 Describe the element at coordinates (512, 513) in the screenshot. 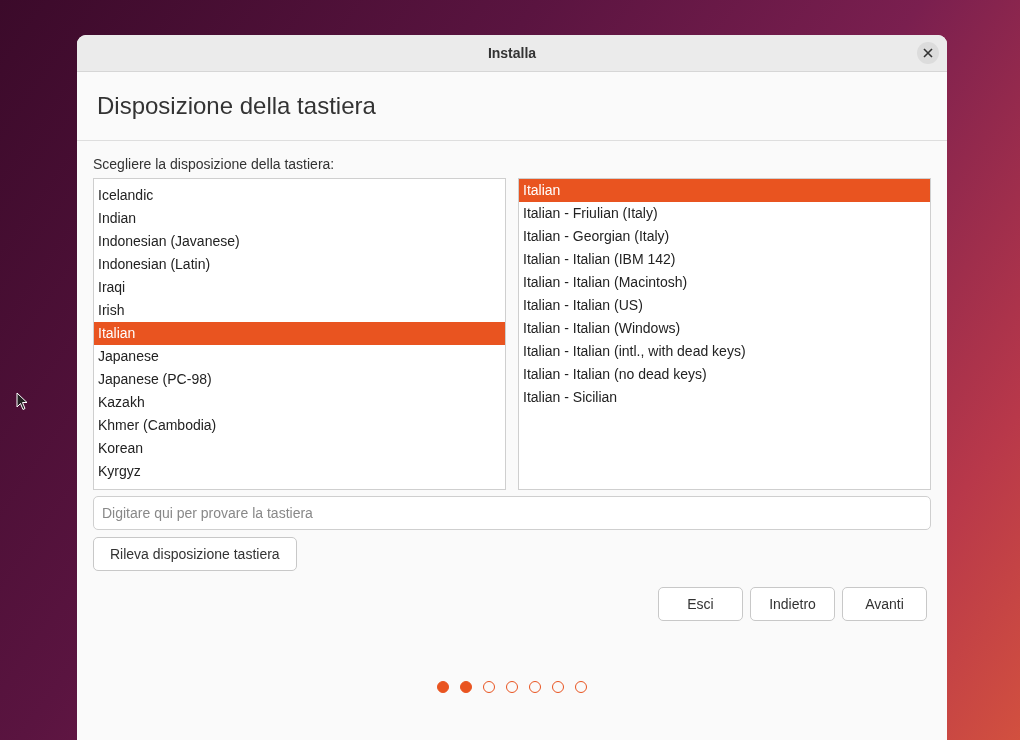

I see `keyboard-test-field: Digitare qui per provare la tastiera` at that location.